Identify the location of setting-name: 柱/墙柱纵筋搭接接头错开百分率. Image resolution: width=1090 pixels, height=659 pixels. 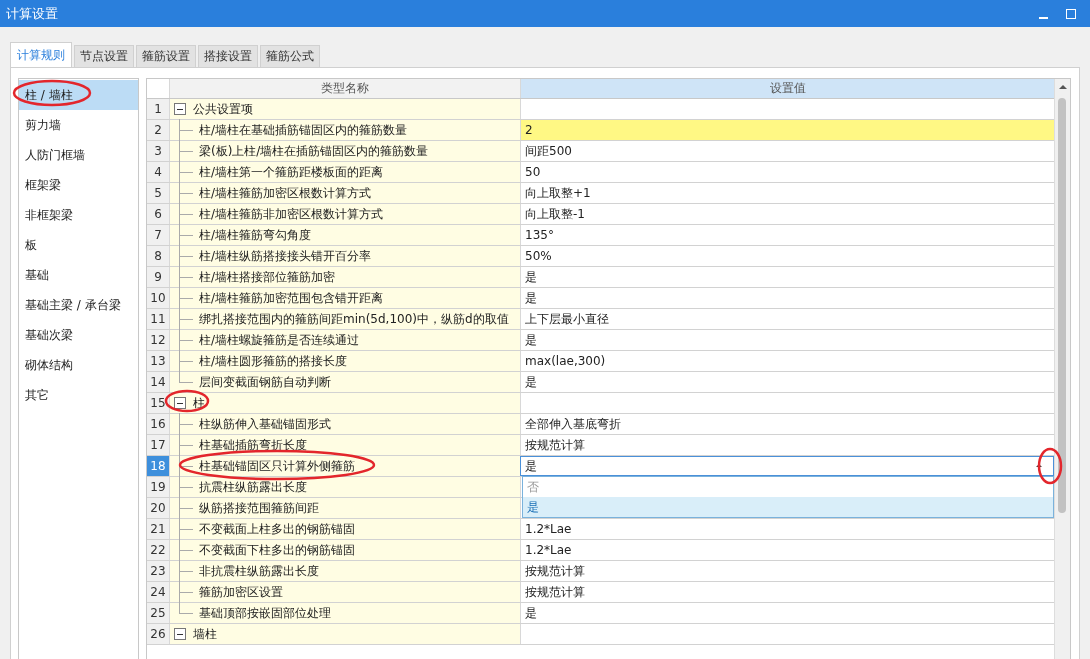
(285, 256).